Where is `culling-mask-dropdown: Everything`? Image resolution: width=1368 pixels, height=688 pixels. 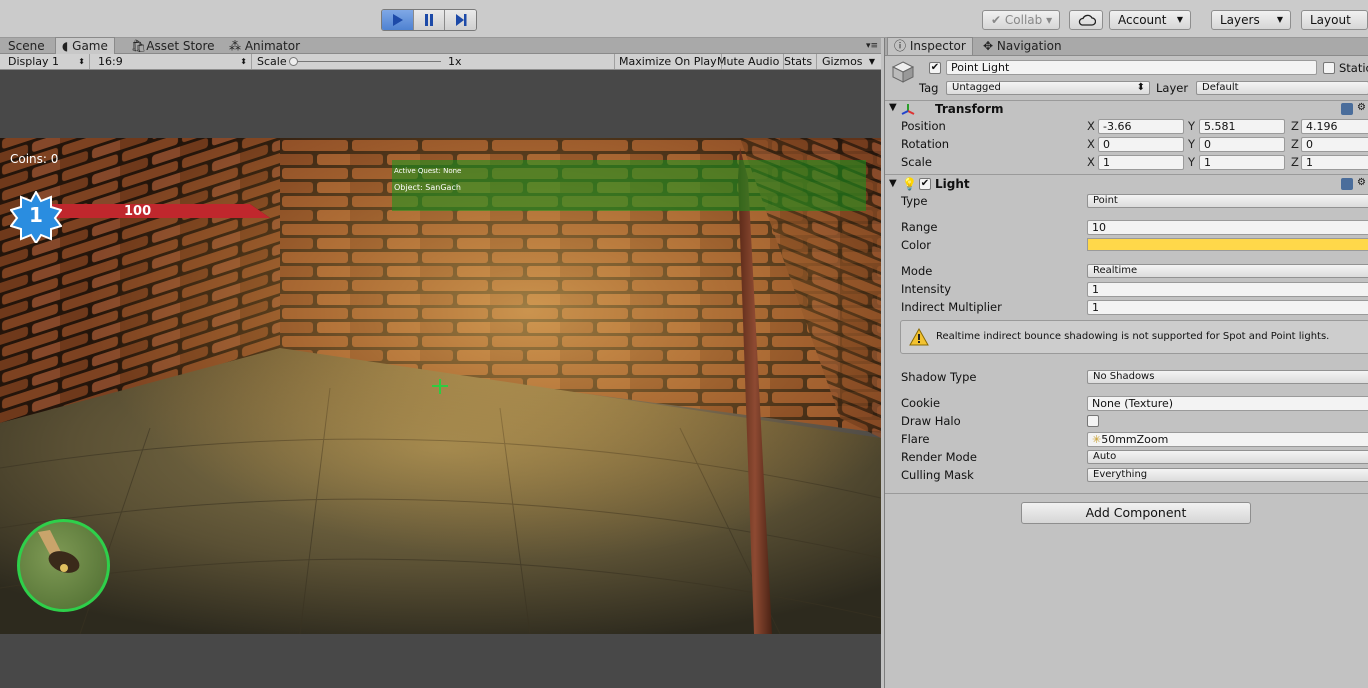
culling-mask-dropdown: Everything is located at coordinates (1227, 475).